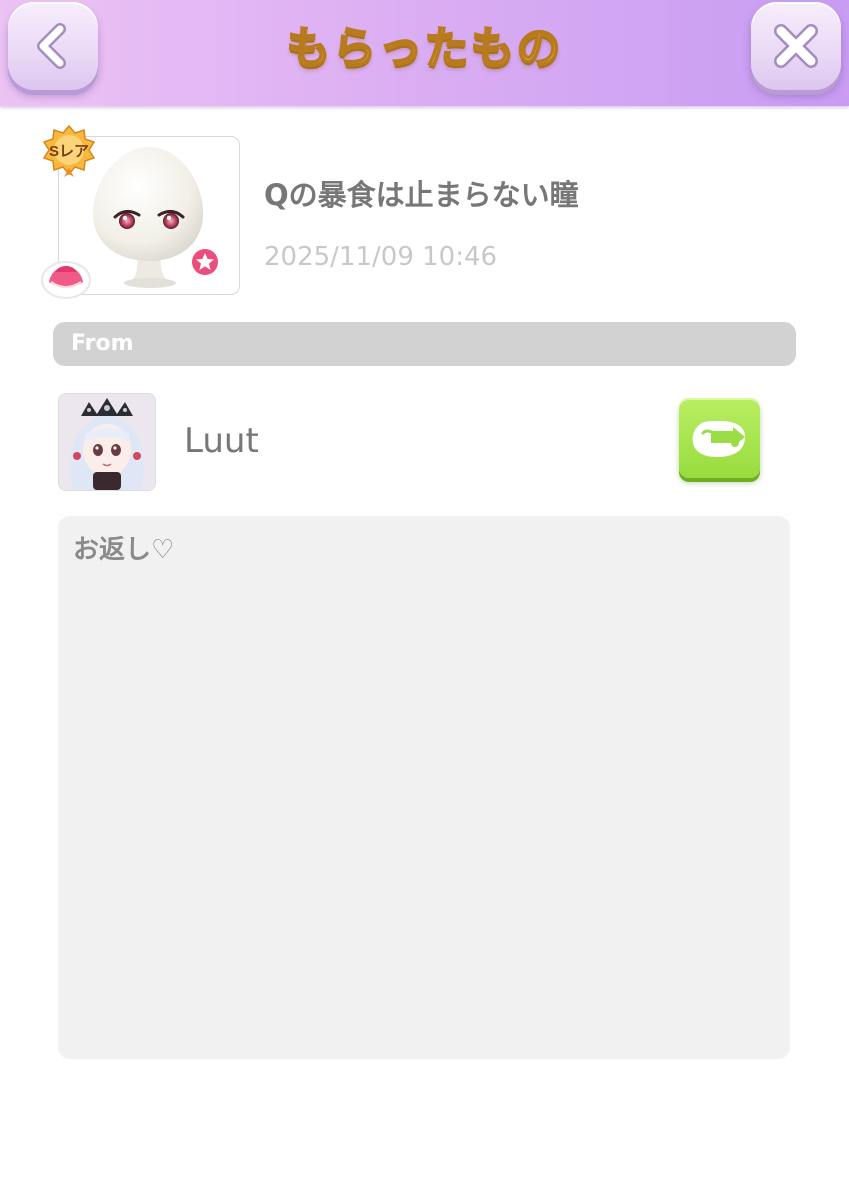 This screenshot has height=1200, width=849. Describe the element at coordinates (102, 343) in the screenshot. I see `from-label: From` at that location.